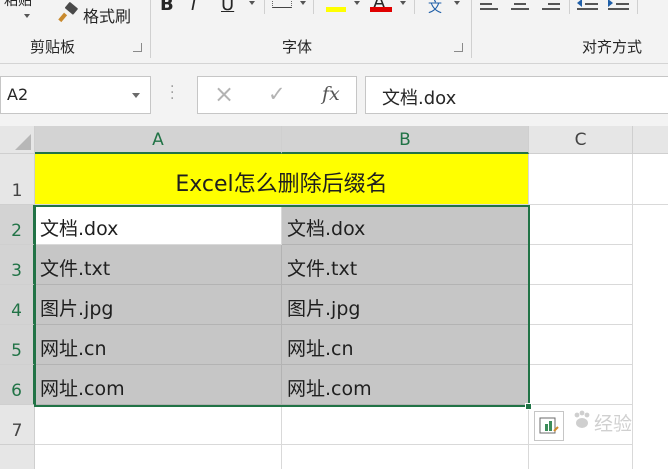 The width and height of the screenshot is (668, 469). What do you see at coordinates (331, 94) in the screenshot?
I see `insert-function-icon: fx` at bounding box center [331, 94].